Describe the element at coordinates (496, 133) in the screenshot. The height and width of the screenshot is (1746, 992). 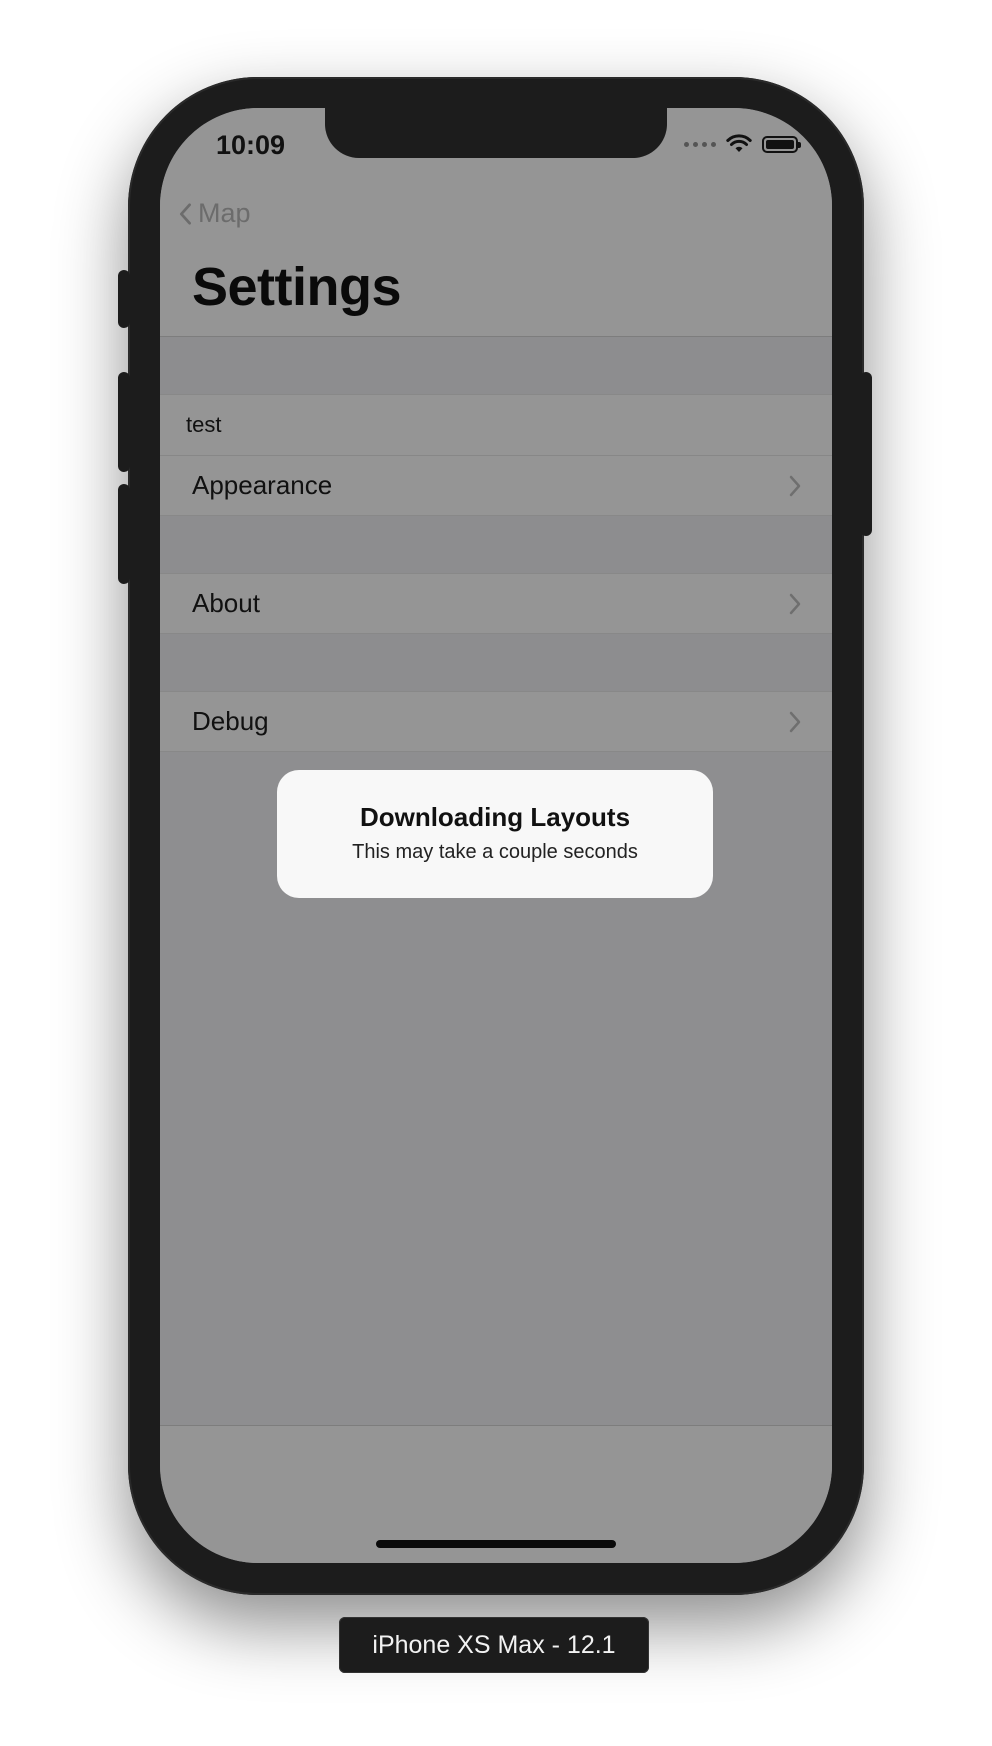
I see `notch` at that location.